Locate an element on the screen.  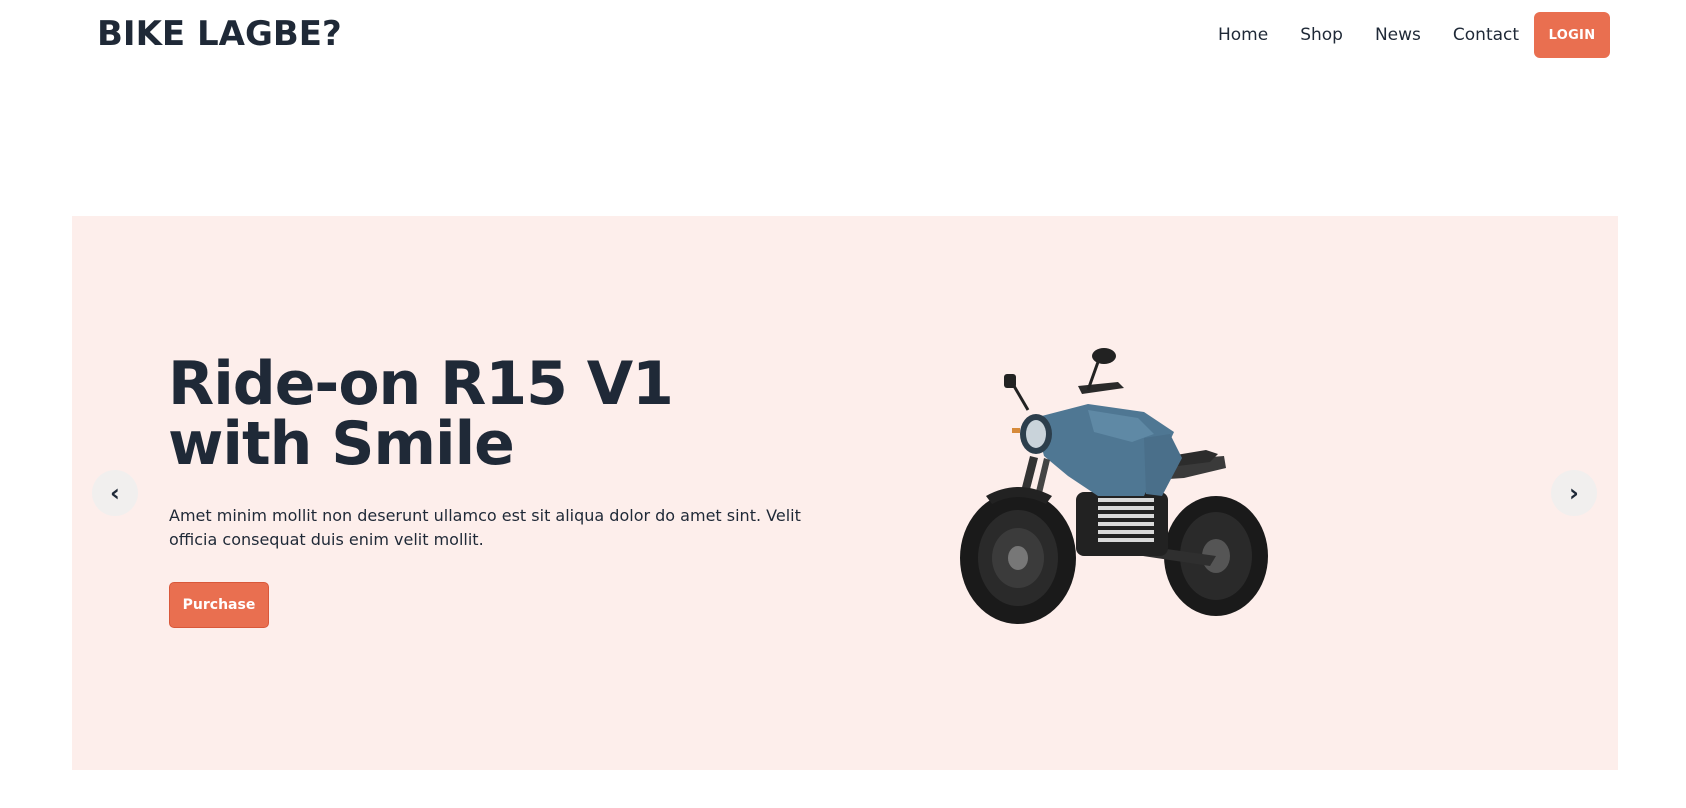
purchase-button: Purchase is located at coordinates (219, 605).